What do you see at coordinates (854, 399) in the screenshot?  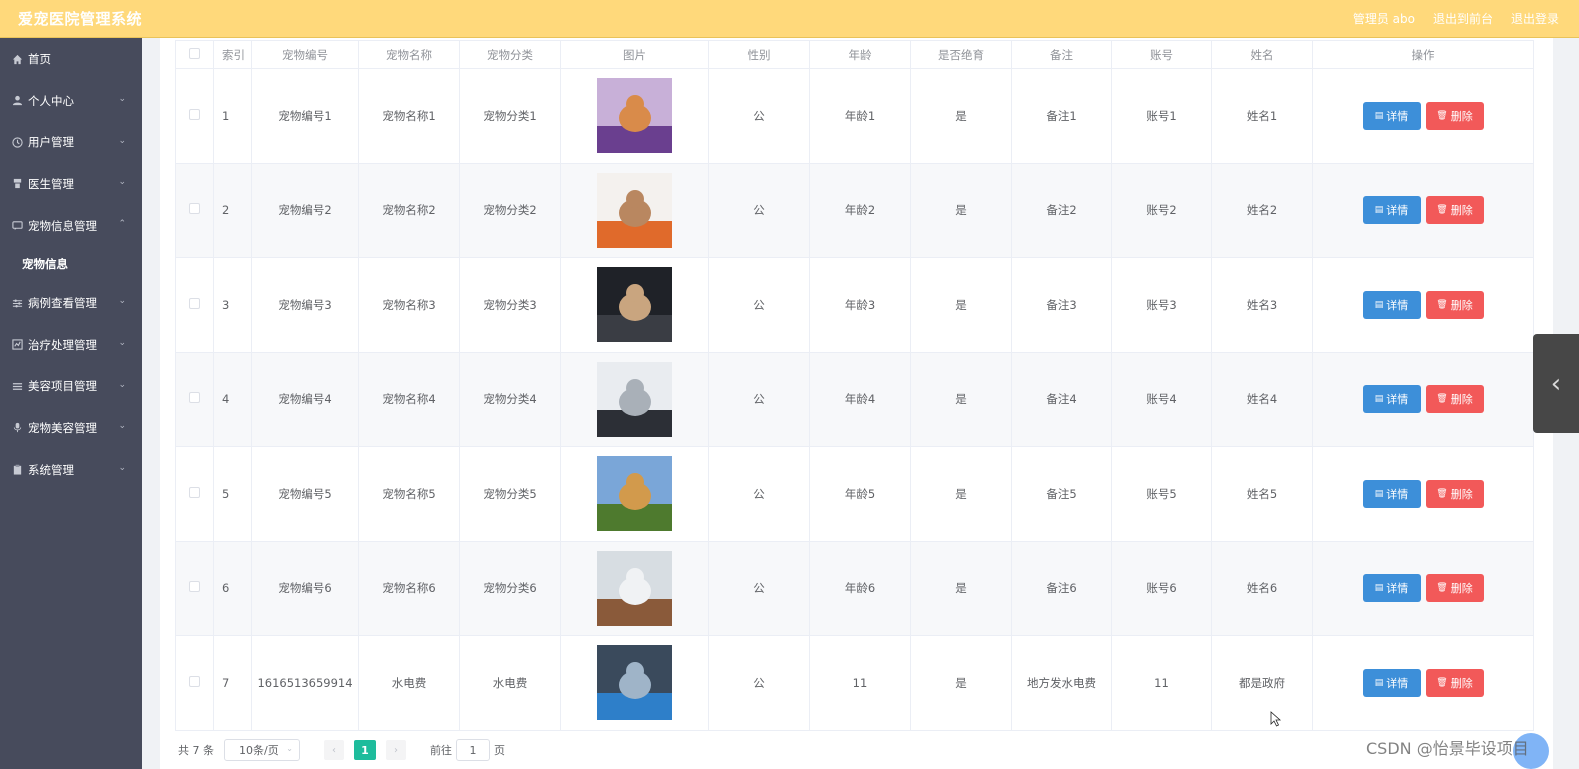 I see `table-row: 4 宠物编号4 宠物名称4 宠物分类4 公年龄4 是备注4 账号4 姓名4 ▤ 详情 🗑 删除` at bounding box center [854, 399].